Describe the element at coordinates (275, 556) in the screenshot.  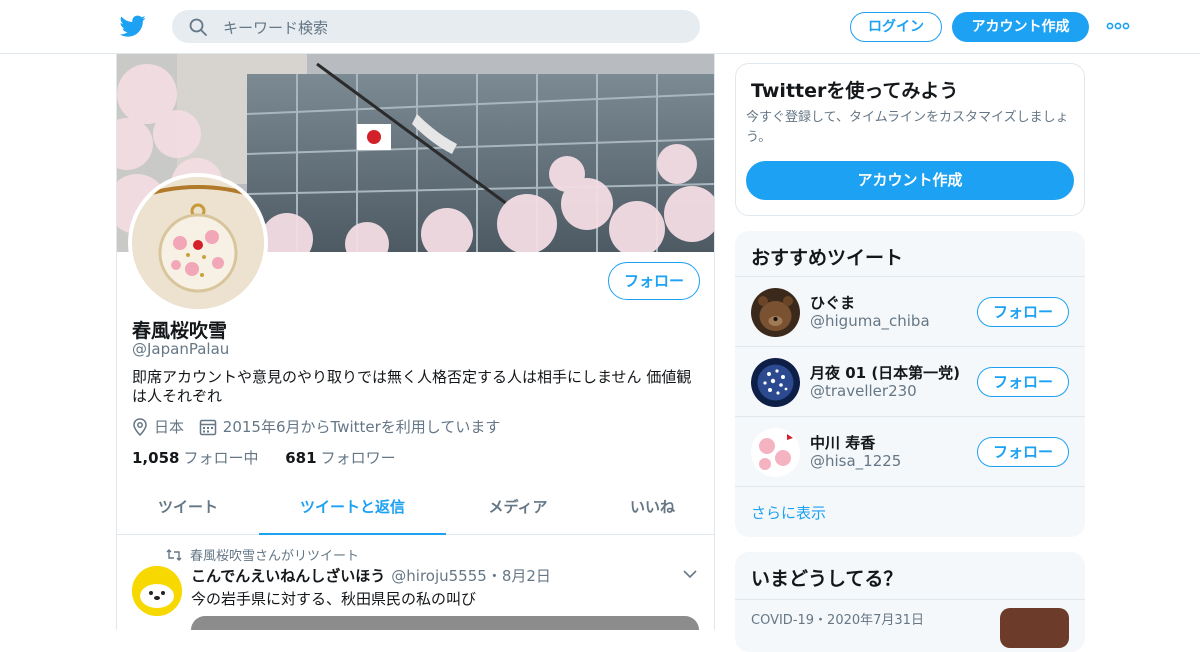
I see `retweet-text: 春風桜吹雪さんがリツイート` at that location.